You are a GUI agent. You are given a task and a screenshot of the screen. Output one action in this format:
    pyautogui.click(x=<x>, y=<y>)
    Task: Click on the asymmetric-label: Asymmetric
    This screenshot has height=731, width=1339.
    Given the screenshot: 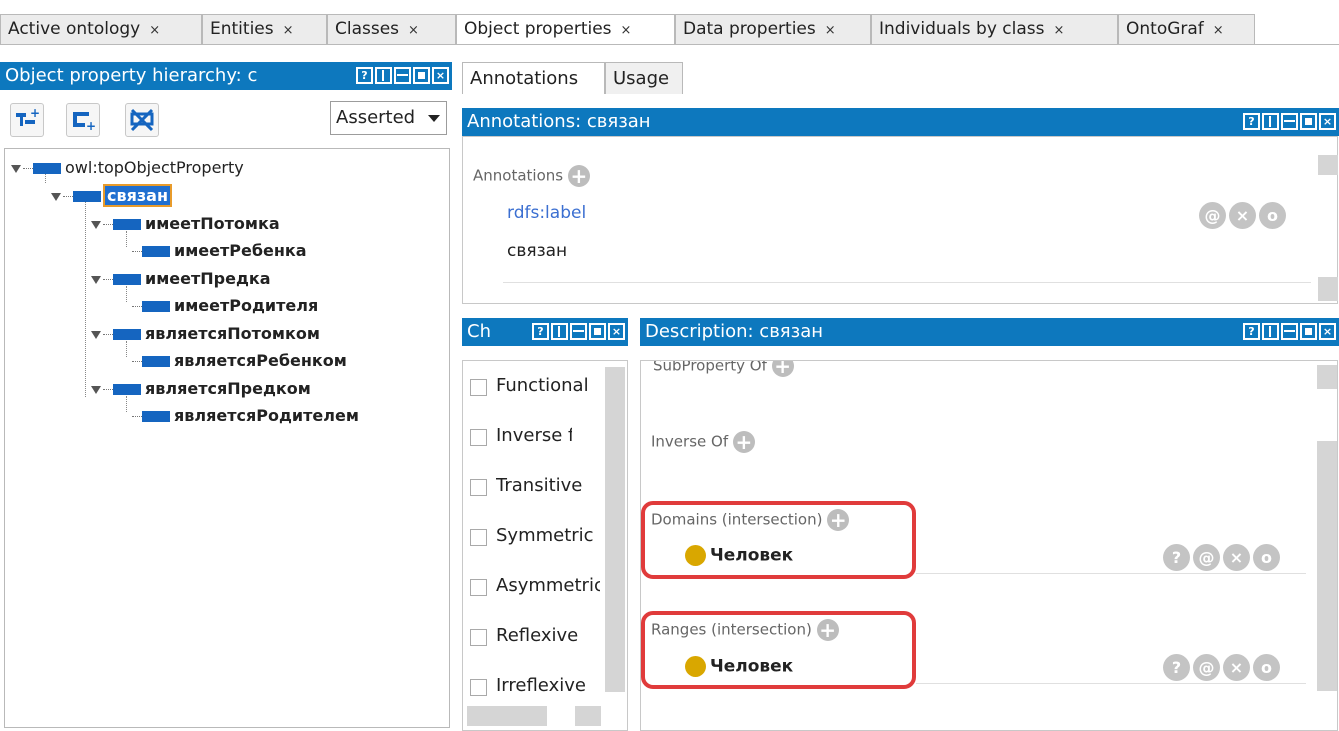 What is the action you would take?
    pyautogui.click(x=548, y=585)
    